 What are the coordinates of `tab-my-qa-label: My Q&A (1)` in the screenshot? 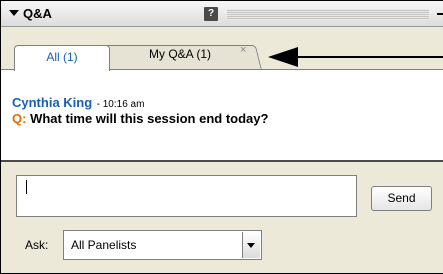 It's located at (180, 54).